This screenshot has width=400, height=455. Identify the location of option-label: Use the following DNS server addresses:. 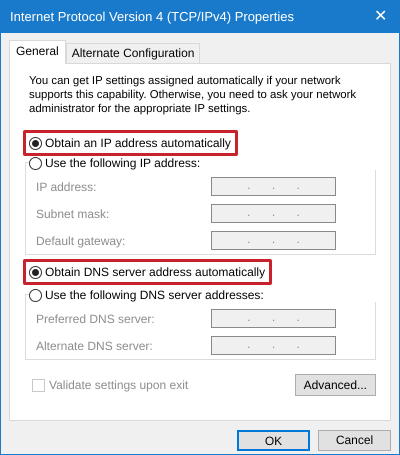
(154, 295).